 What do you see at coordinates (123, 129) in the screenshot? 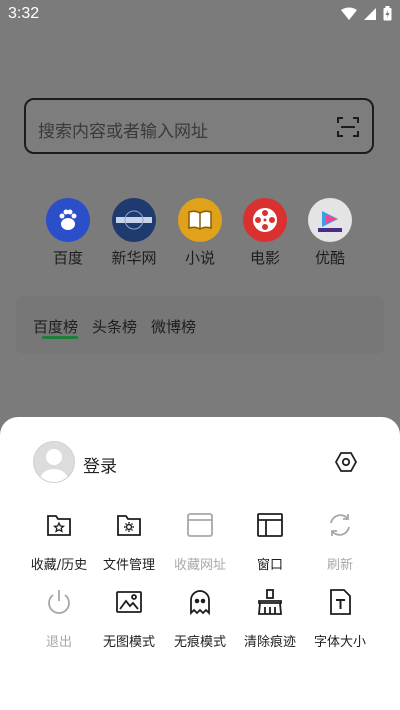
I see `search-input-placeholder: 搜索内容或者输入网址` at bounding box center [123, 129].